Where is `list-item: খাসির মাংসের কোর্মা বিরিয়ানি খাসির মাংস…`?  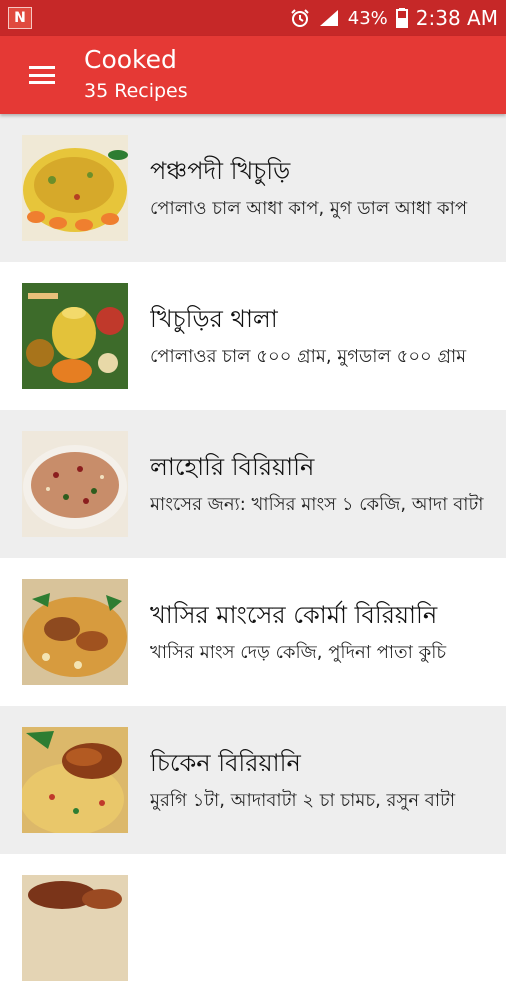 list-item: খাসির মাংসের কোর্মা বিরিয়ানি খাসির মাংস… is located at coordinates (253, 632).